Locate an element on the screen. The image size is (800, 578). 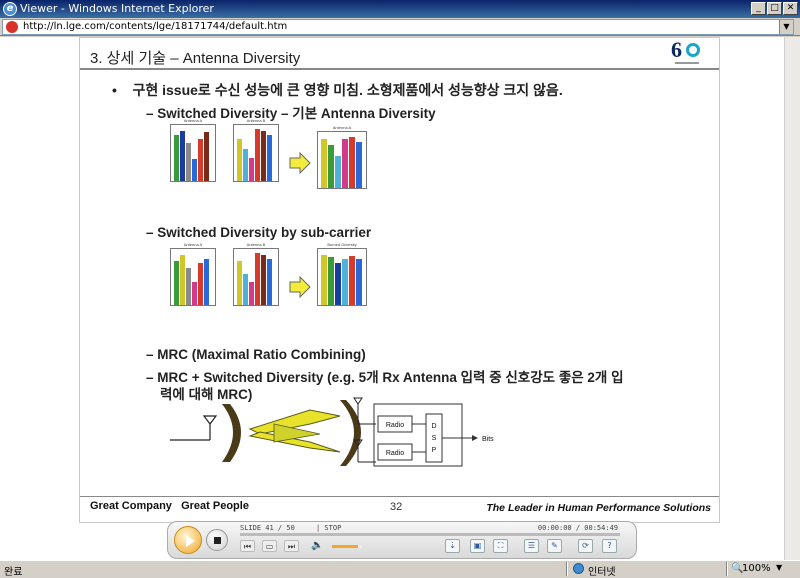
help-icon: ? is located at coordinates (609, 546).